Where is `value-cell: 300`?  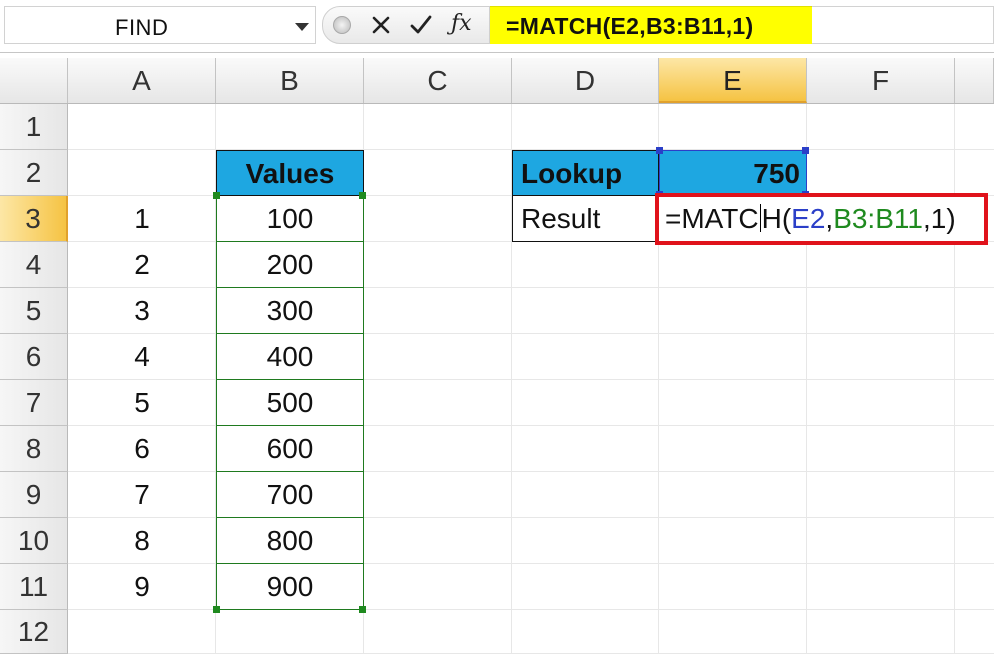
value-cell: 300 is located at coordinates (290, 311).